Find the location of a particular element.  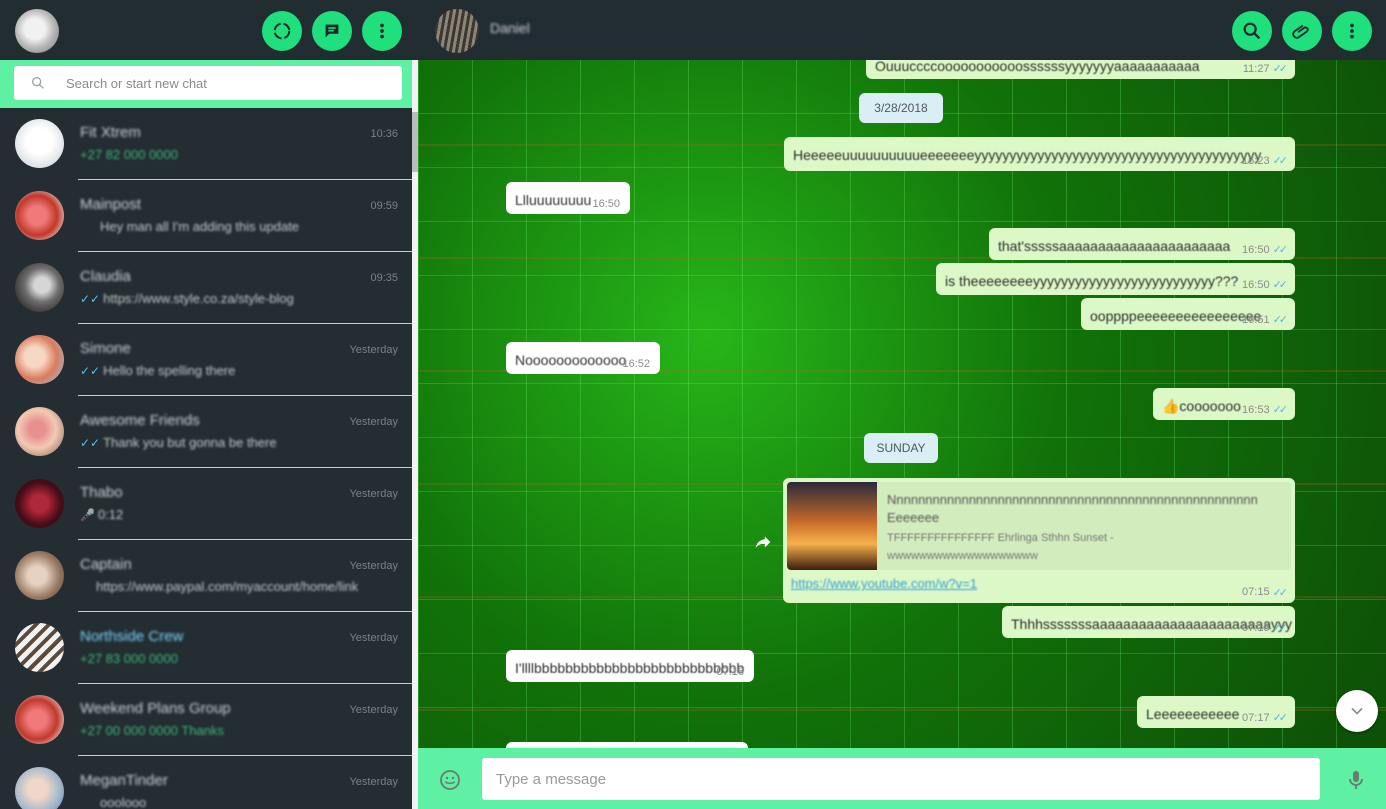

message-text: Nooooooooooooo is located at coordinates (571, 360).